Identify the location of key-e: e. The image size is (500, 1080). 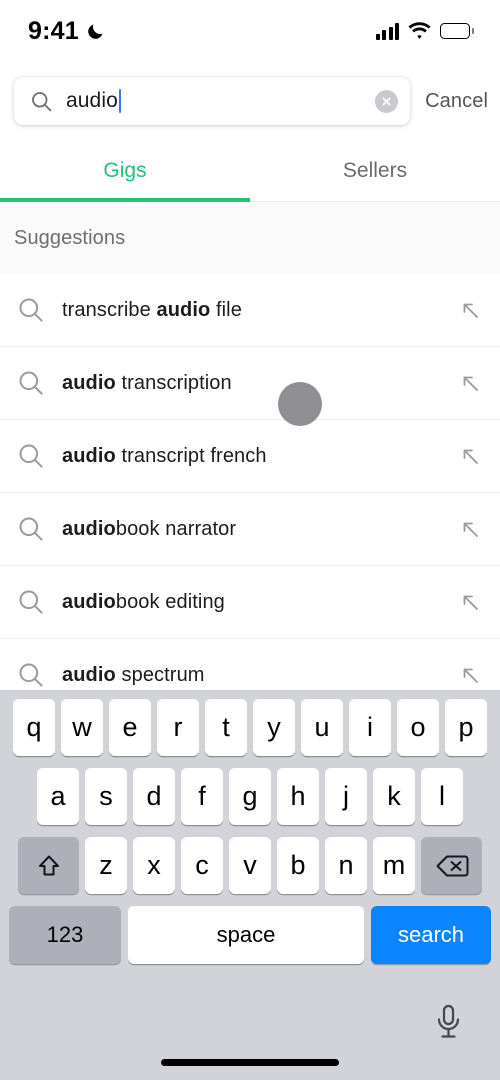
(130, 727).